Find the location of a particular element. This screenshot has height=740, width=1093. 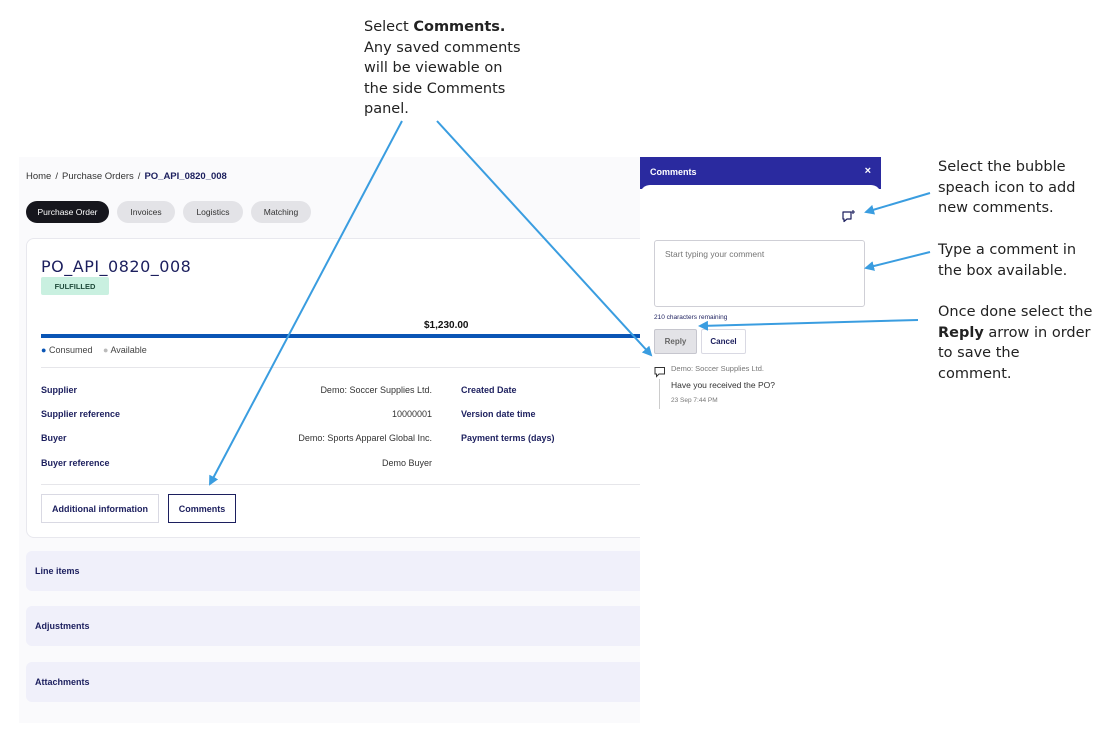

breadcrumb-home: Home is located at coordinates (38, 176).